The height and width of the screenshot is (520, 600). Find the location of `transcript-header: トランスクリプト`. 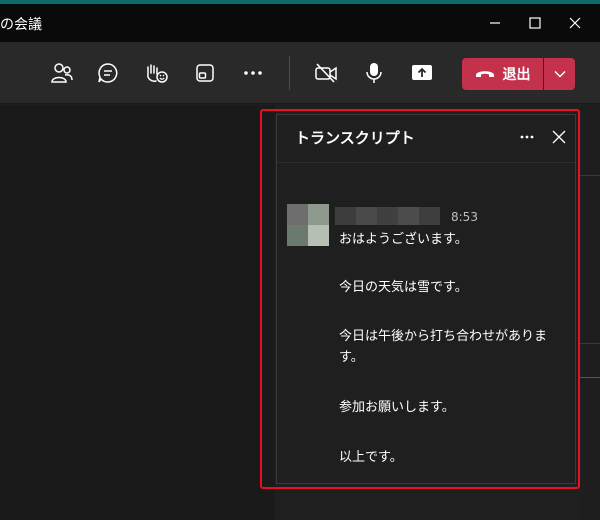

transcript-header: トランスクリプト is located at coordinates (426, 139).